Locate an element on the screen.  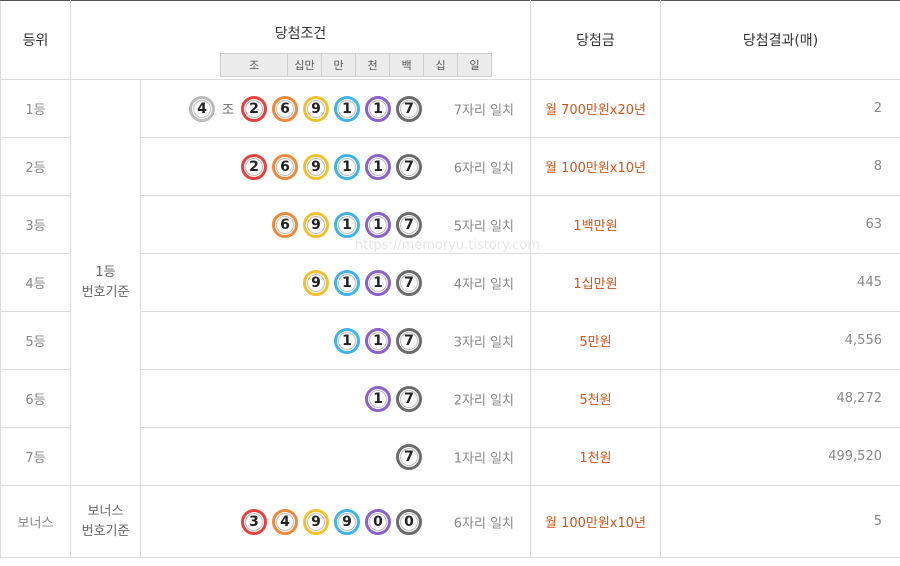
digit-label-1: 일 is located at coordinates (475, 65).